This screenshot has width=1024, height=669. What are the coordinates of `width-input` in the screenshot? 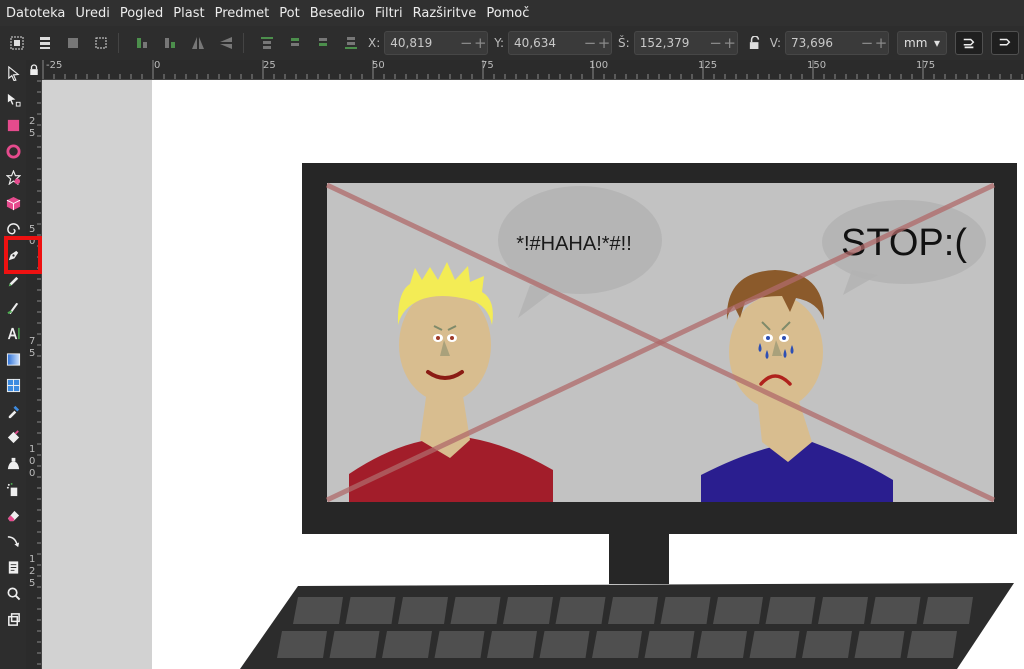 It's located at (671, 43).